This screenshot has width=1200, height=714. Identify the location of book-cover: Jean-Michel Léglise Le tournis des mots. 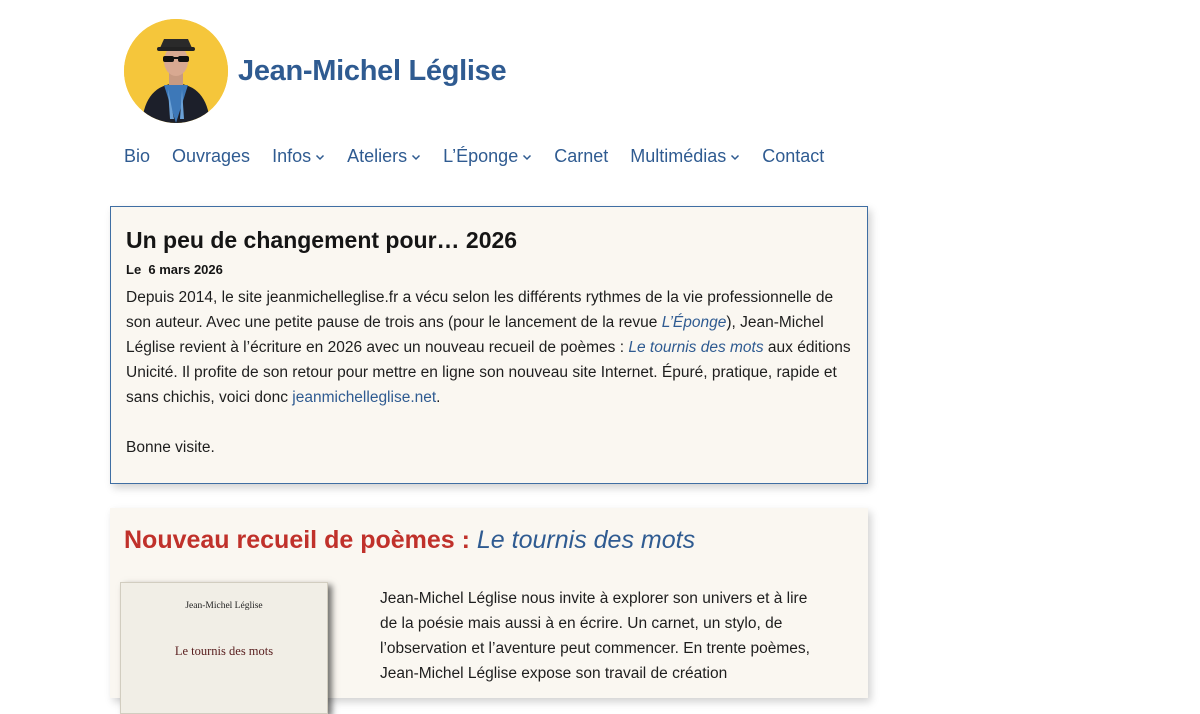
(224, 648).